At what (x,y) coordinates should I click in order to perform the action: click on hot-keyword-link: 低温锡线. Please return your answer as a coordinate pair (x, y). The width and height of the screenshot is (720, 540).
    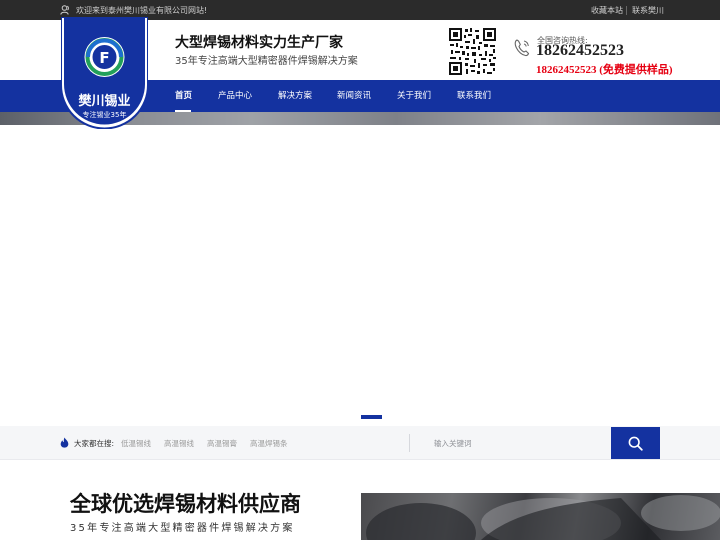
    Looking at the image, I should click on (136, 443).